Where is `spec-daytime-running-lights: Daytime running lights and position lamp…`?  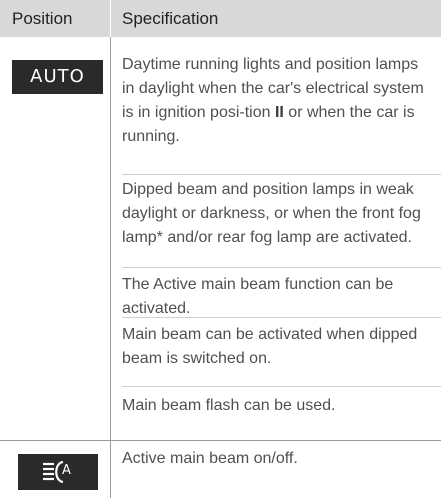 spec-daytime-running-lights: Daytime running lights and position lamp… is located at coordinates (273, 100).